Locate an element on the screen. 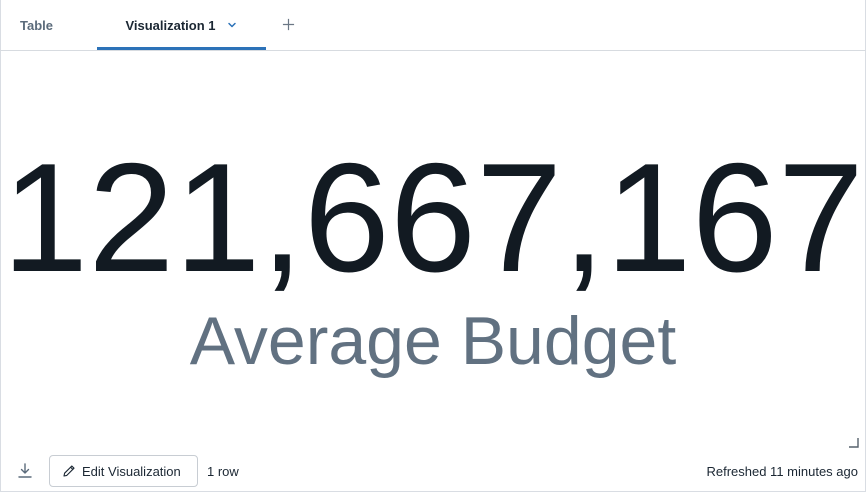 The height and width of the screenshot is (493, 866). row-count: 1 row is located at coordinates (223, 471).